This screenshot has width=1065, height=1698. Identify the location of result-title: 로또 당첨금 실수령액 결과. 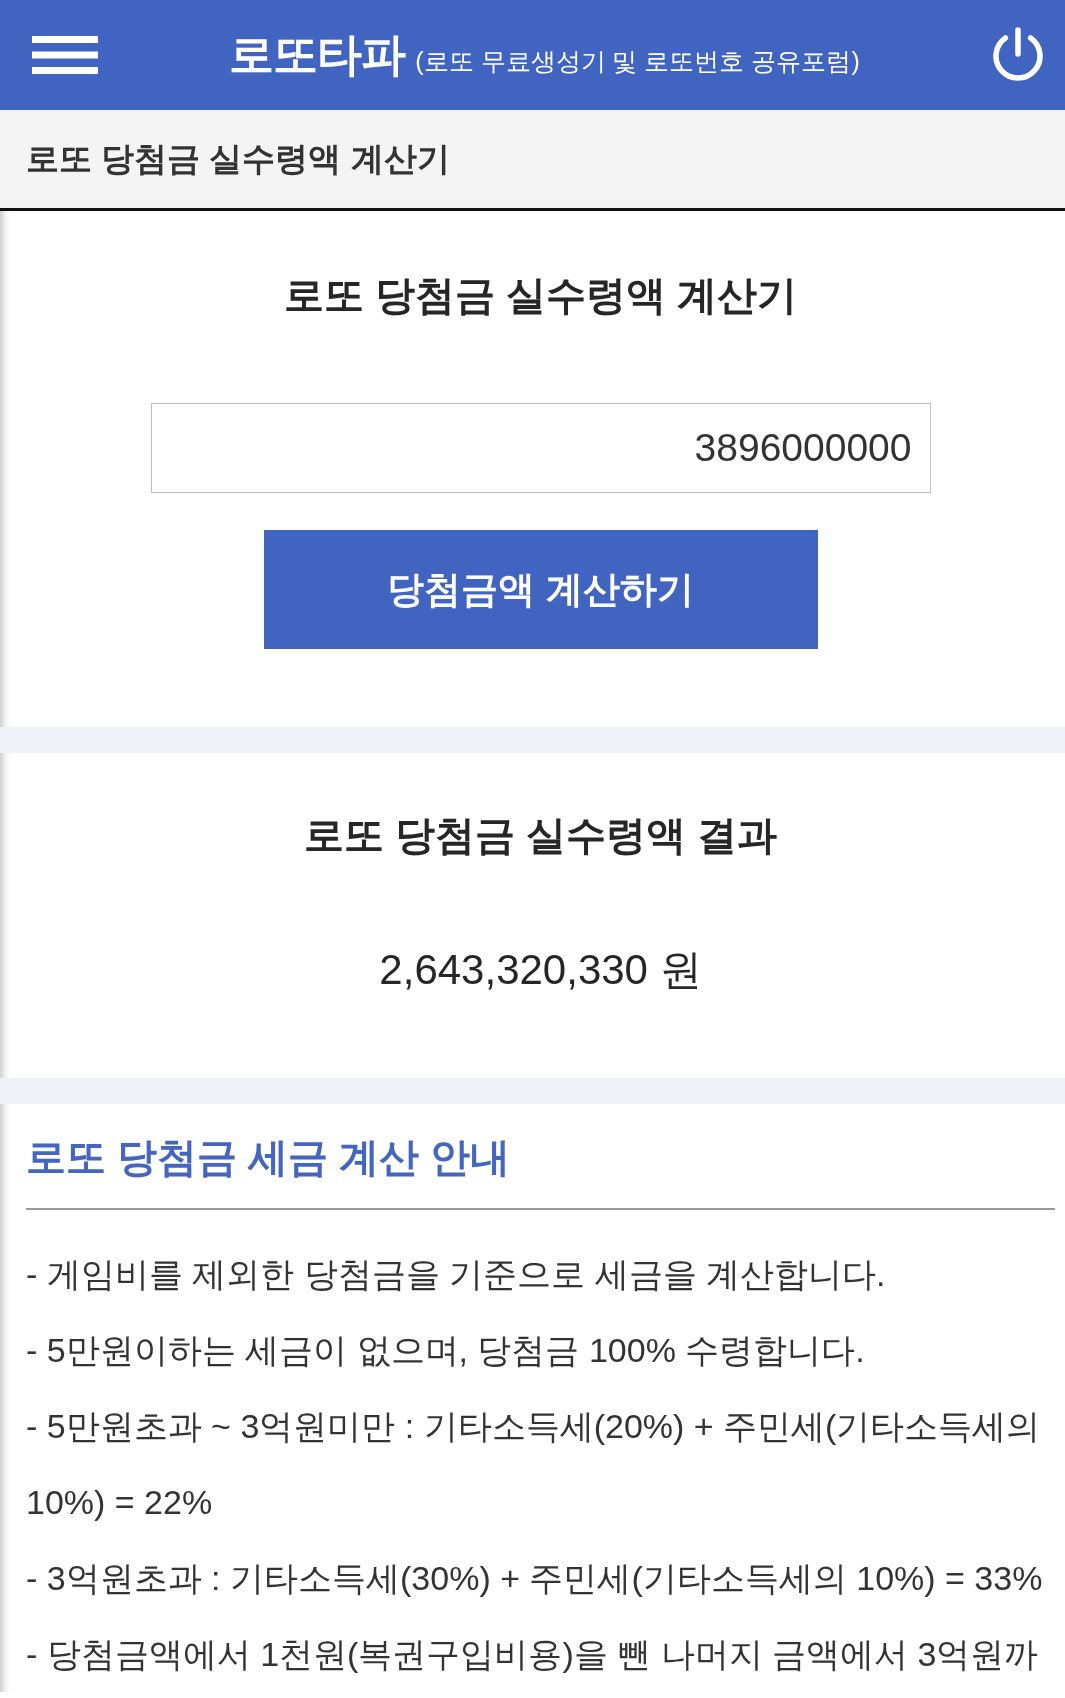
(540, 835).